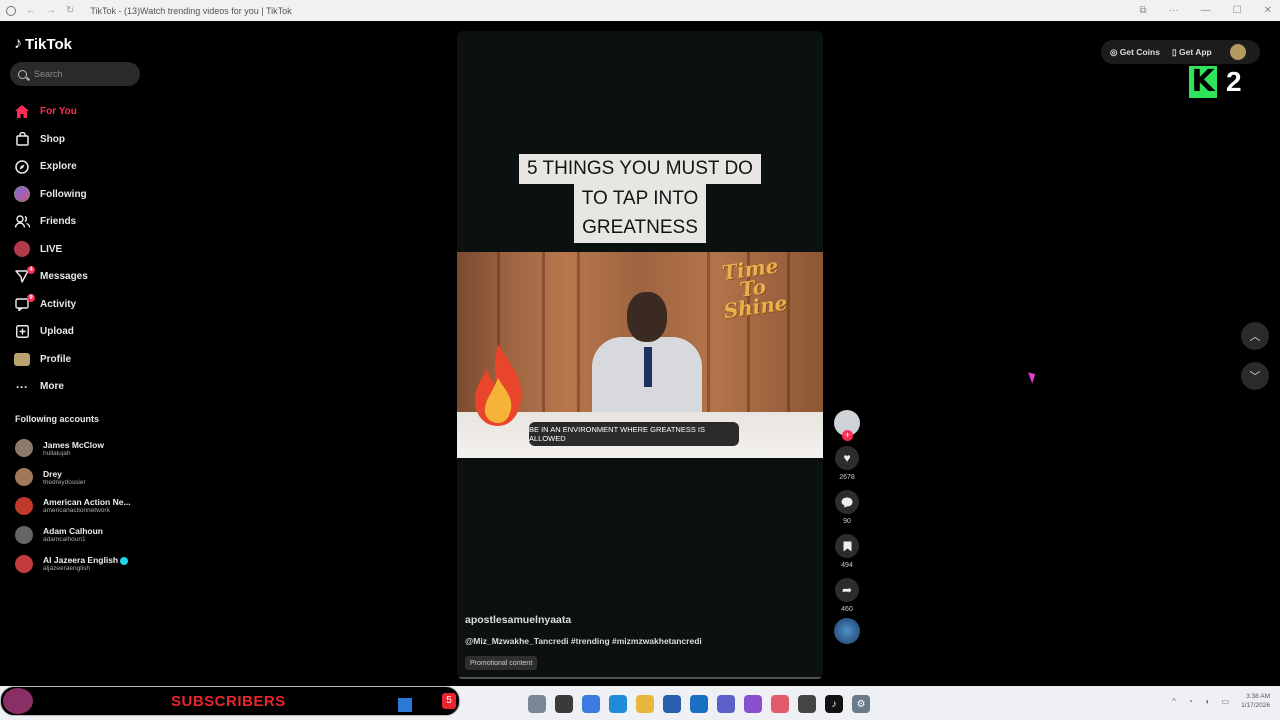  I want to click on follow-plus-icon: +, so click(847, 435).